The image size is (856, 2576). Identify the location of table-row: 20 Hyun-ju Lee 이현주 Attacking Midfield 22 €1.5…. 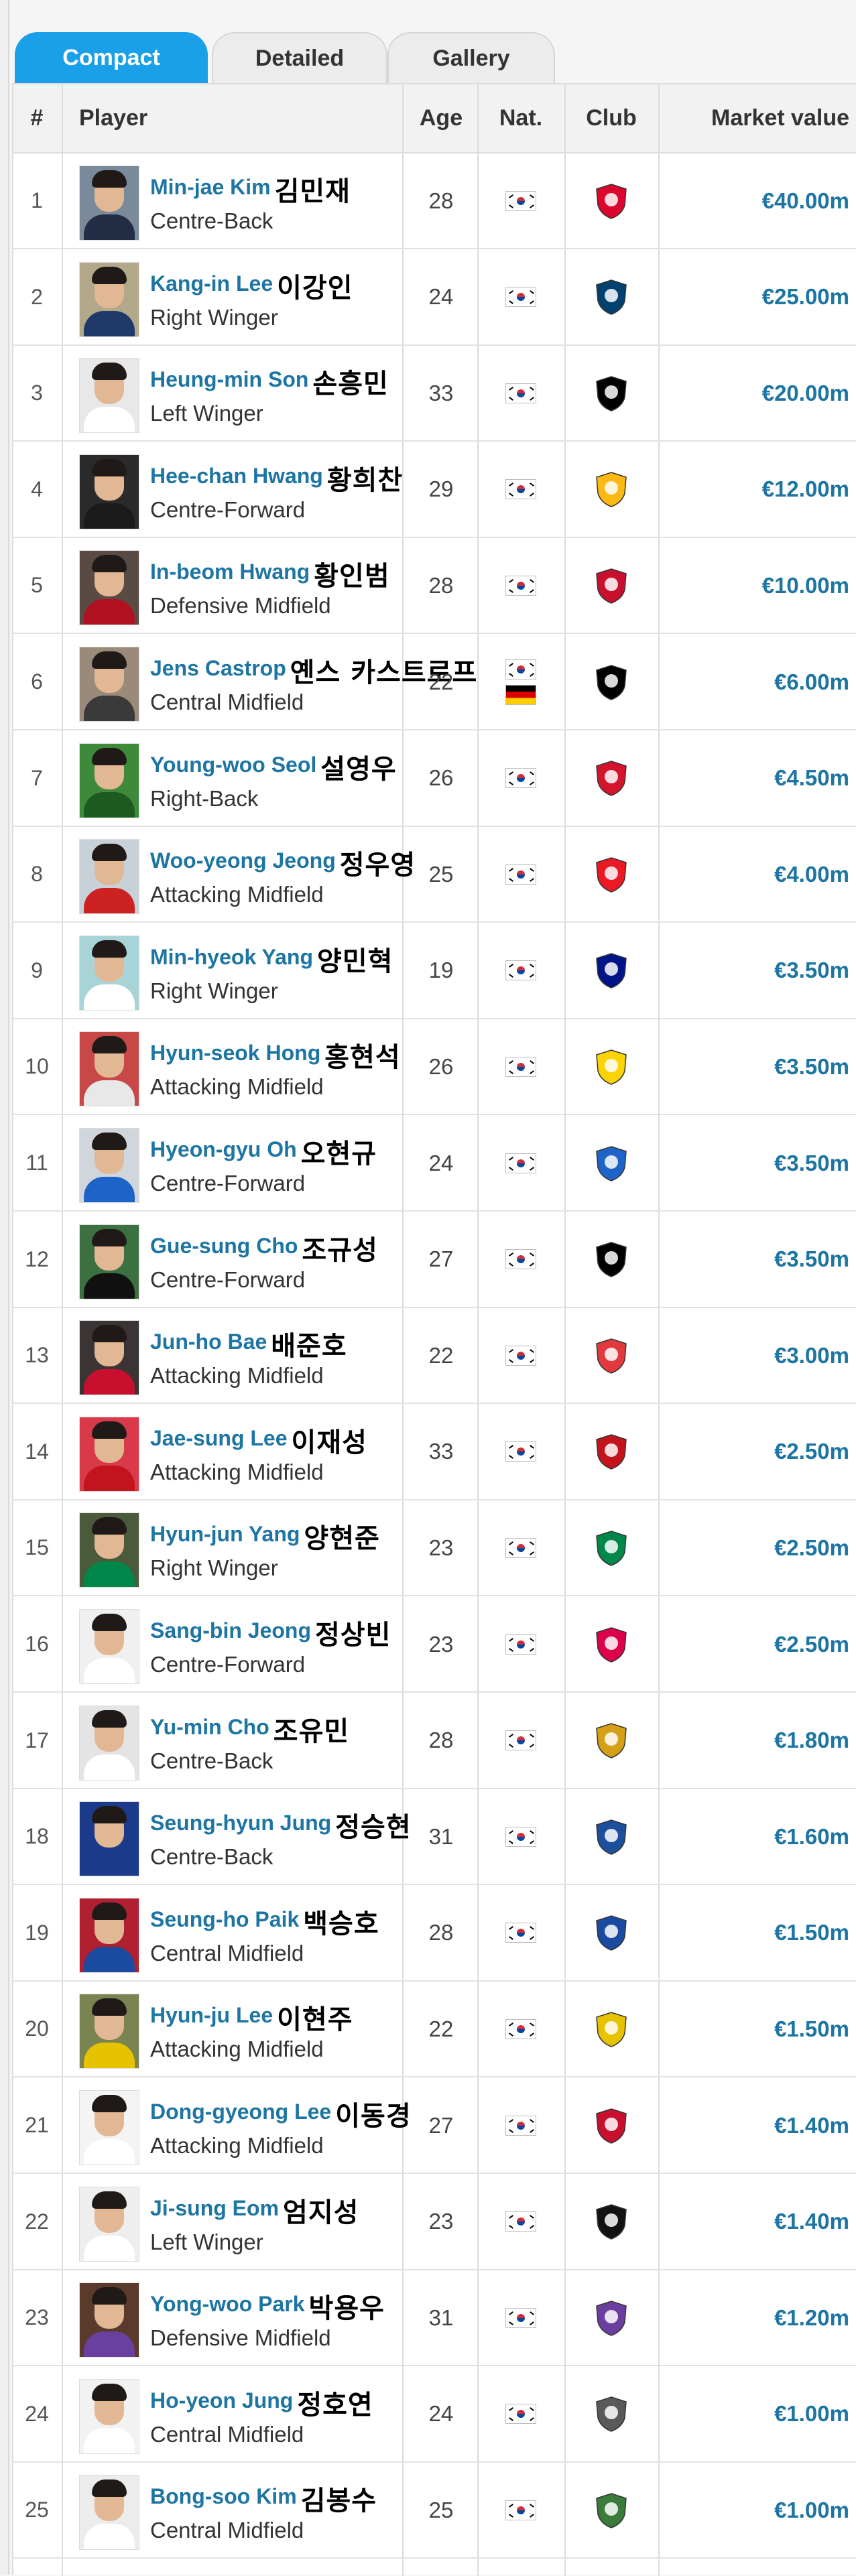
(434, 2030).